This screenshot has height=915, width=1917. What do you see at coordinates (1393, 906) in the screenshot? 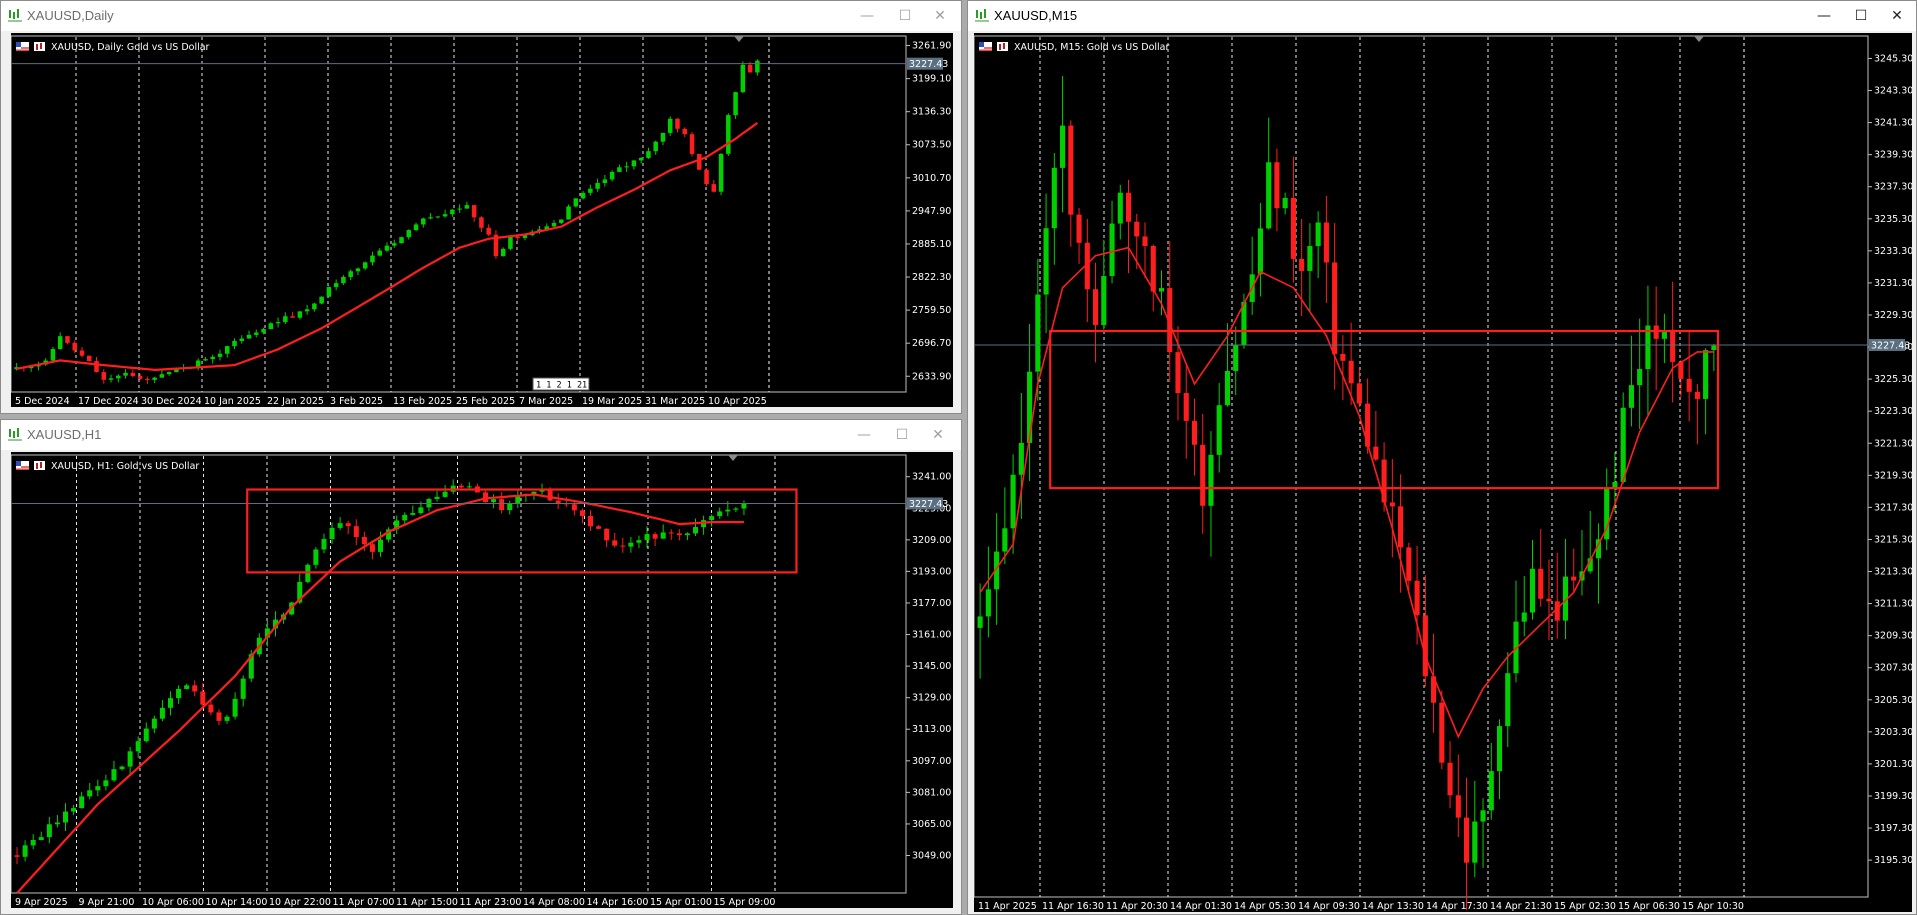
I see `x-tick-label: 14 Apr 13:30` at bounding box center [1393, 906].